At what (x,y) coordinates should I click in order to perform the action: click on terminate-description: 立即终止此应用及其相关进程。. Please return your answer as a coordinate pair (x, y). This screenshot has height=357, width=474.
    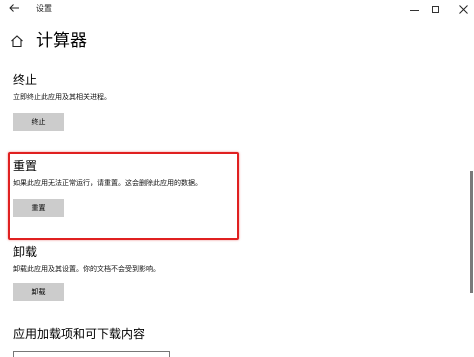
    Looking at the image, I should click on (62, 97).